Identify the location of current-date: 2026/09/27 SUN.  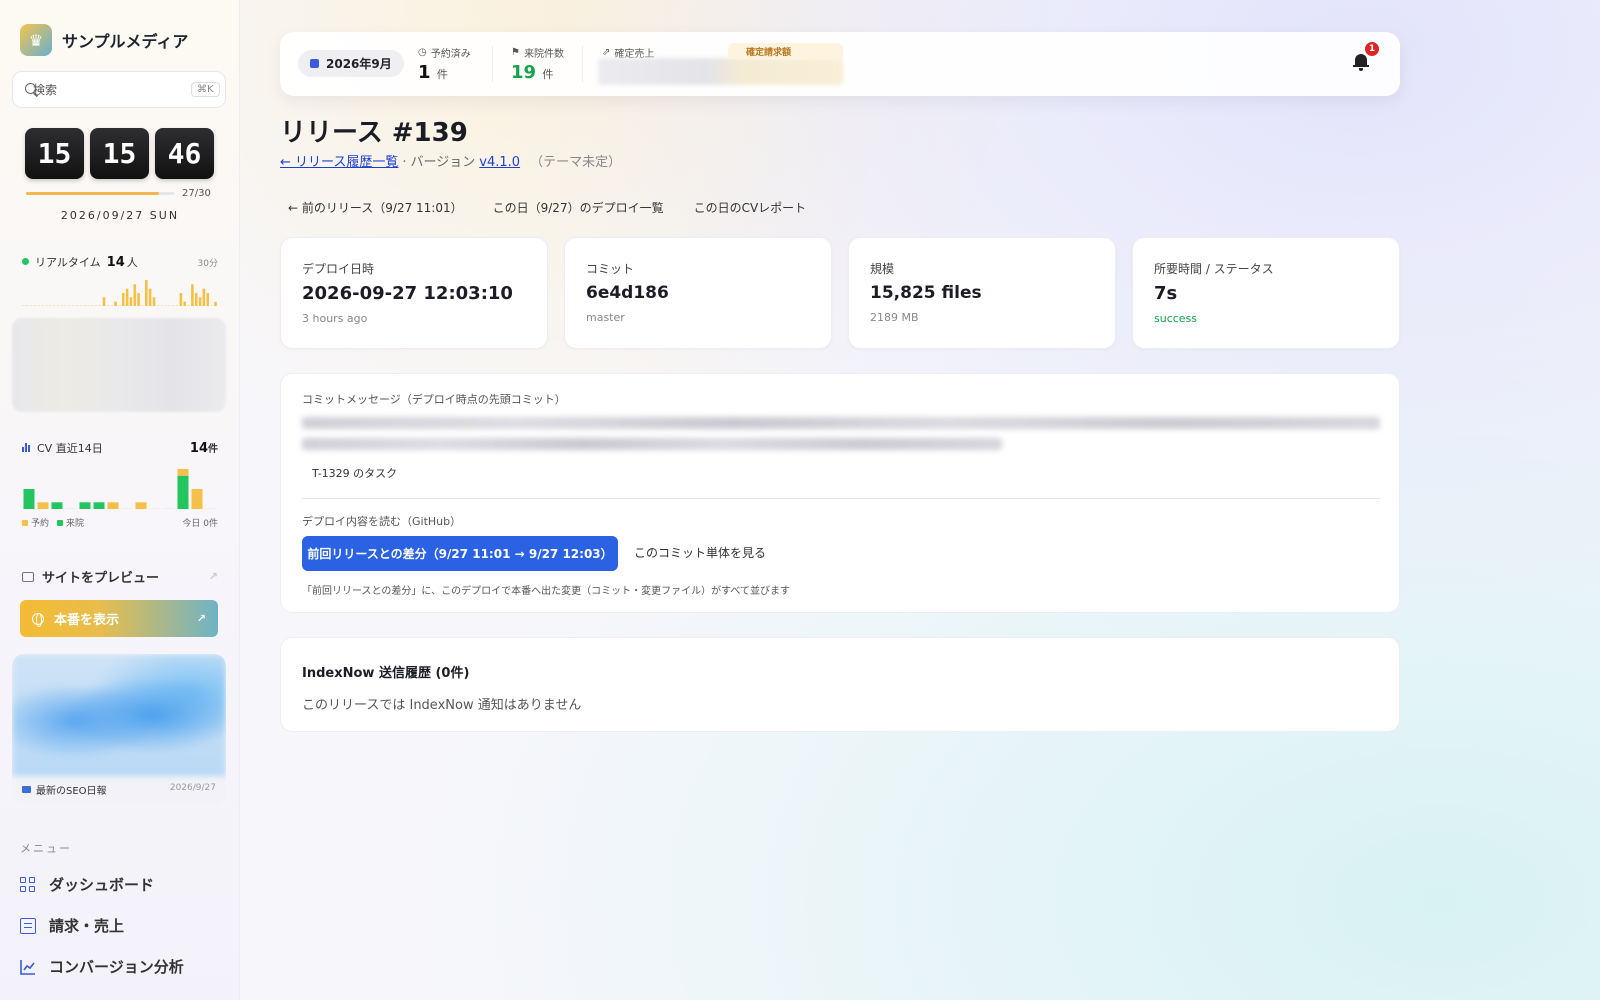
(120, 215).